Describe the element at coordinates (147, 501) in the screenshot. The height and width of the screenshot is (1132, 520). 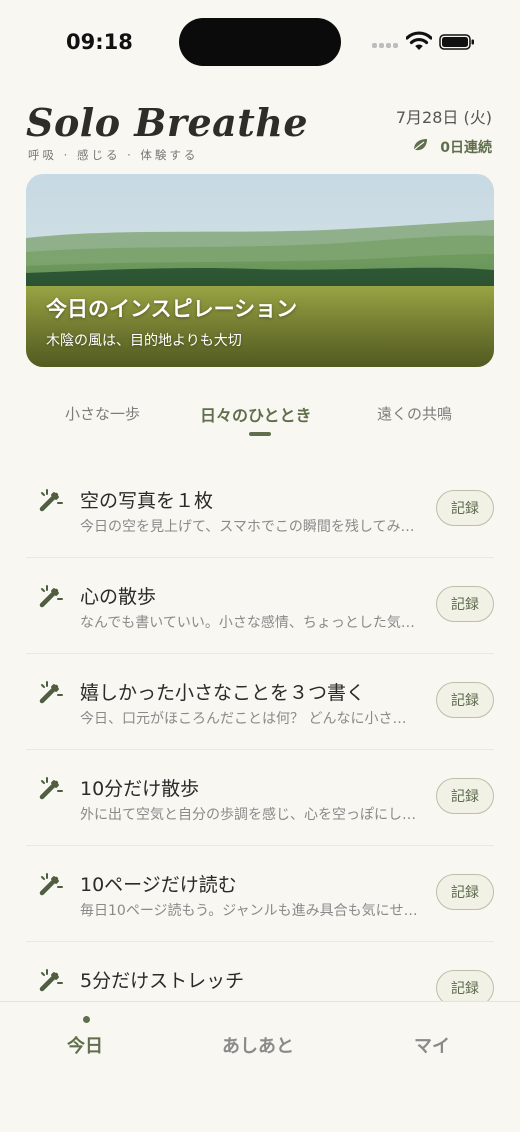
I see `item-title: 空の写真を１枚` at that location.